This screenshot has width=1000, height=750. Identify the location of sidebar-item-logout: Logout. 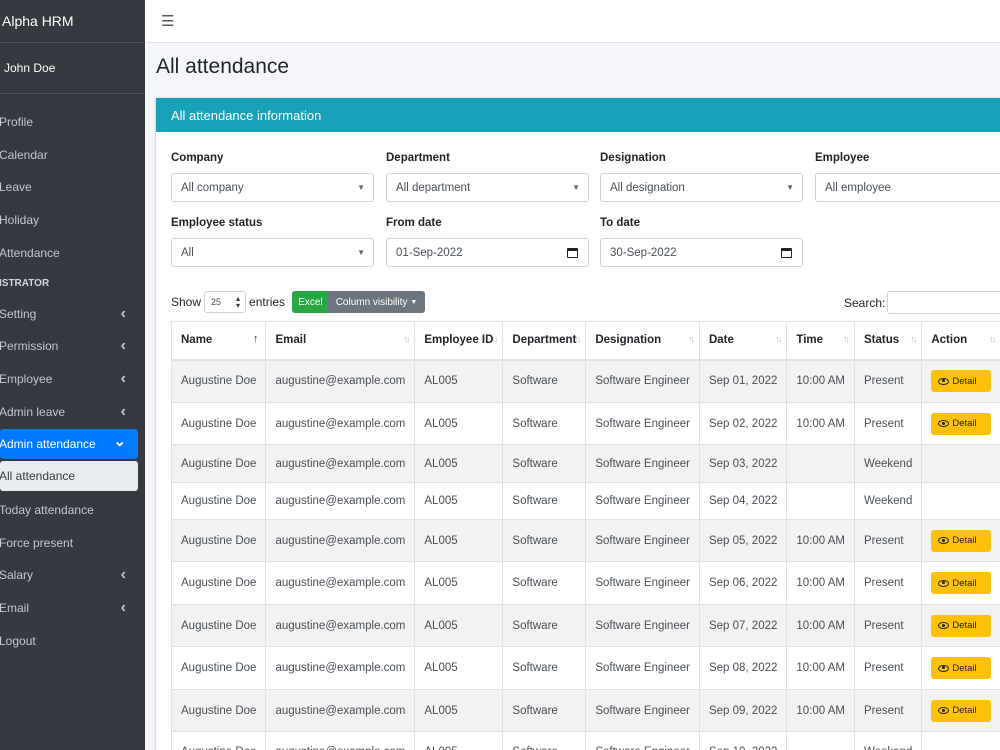
(69, 641).